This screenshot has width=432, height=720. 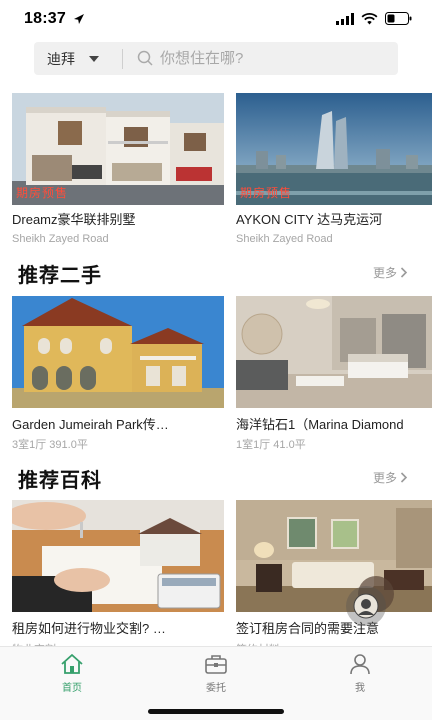 I want to click on article-title: 签订租房合同的需要注意, so click(x=308, y=628).